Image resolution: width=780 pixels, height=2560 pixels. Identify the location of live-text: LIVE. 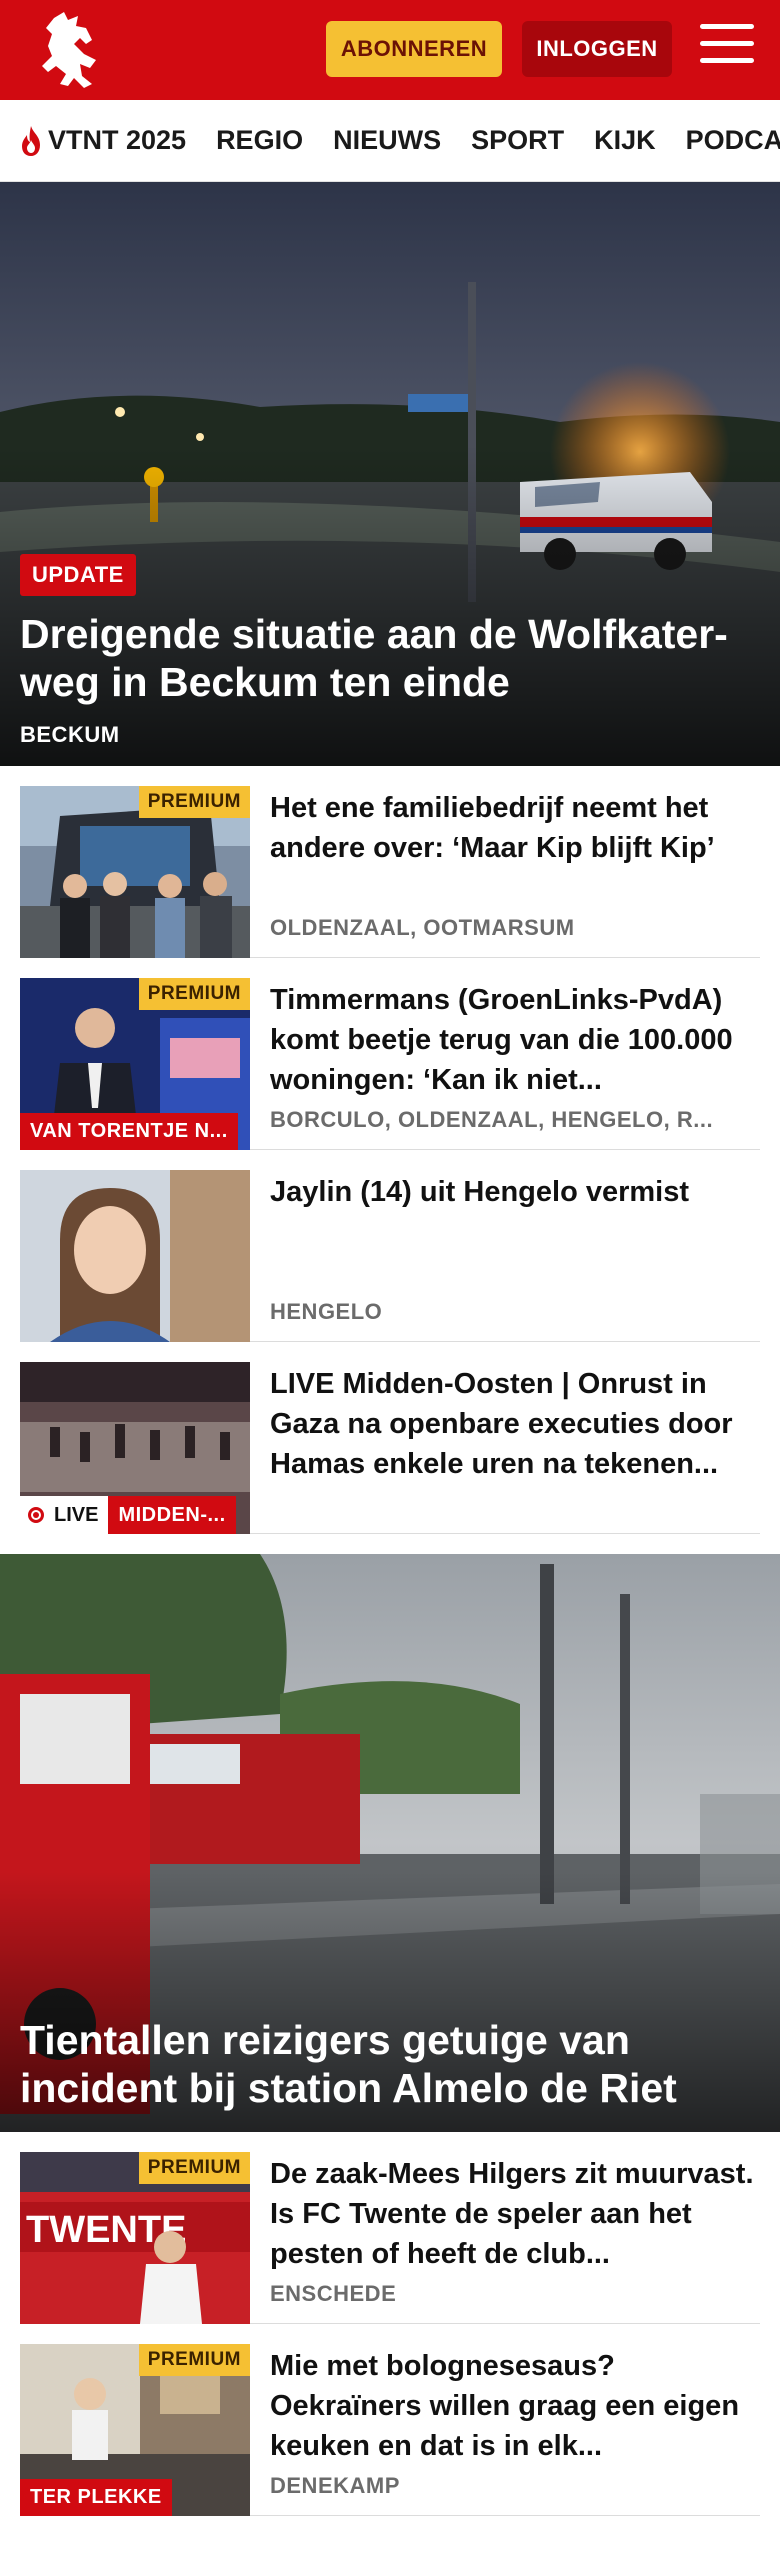
(76, 1514).